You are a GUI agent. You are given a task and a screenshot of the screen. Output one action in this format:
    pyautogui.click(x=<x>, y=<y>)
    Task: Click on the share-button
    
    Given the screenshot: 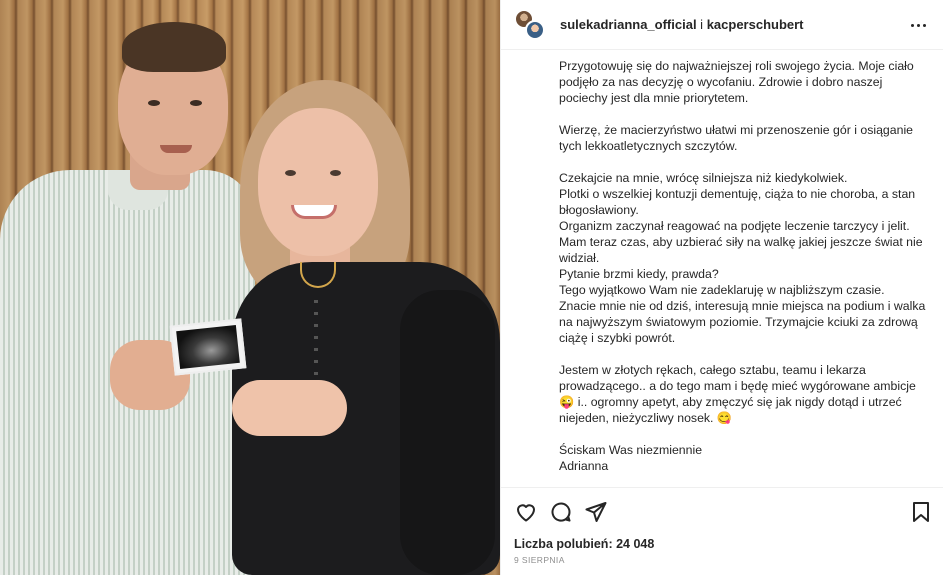 What is the action you would take?
    pyautogui.click(x=596, y=512)
    